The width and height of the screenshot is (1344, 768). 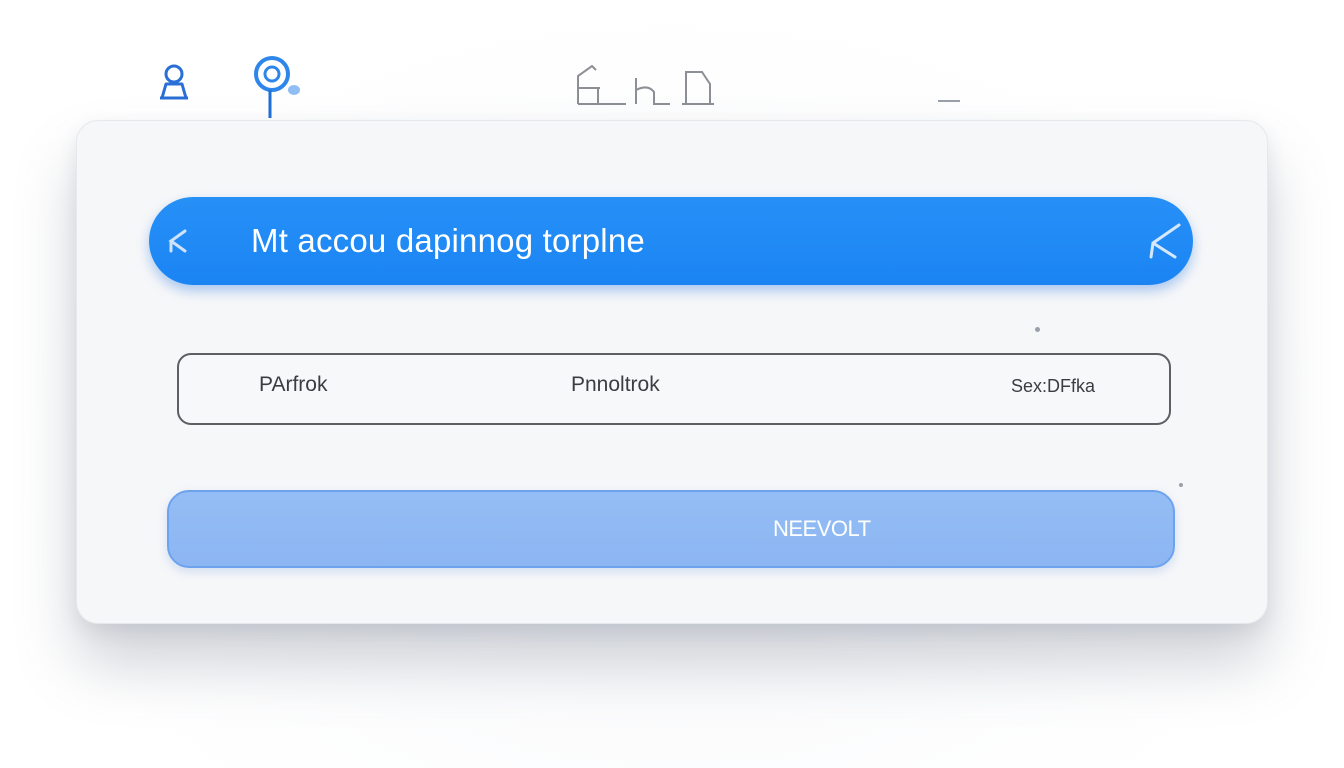 I want to click on primary-action-button: NEEVOLT, so click(x=671, y=529).